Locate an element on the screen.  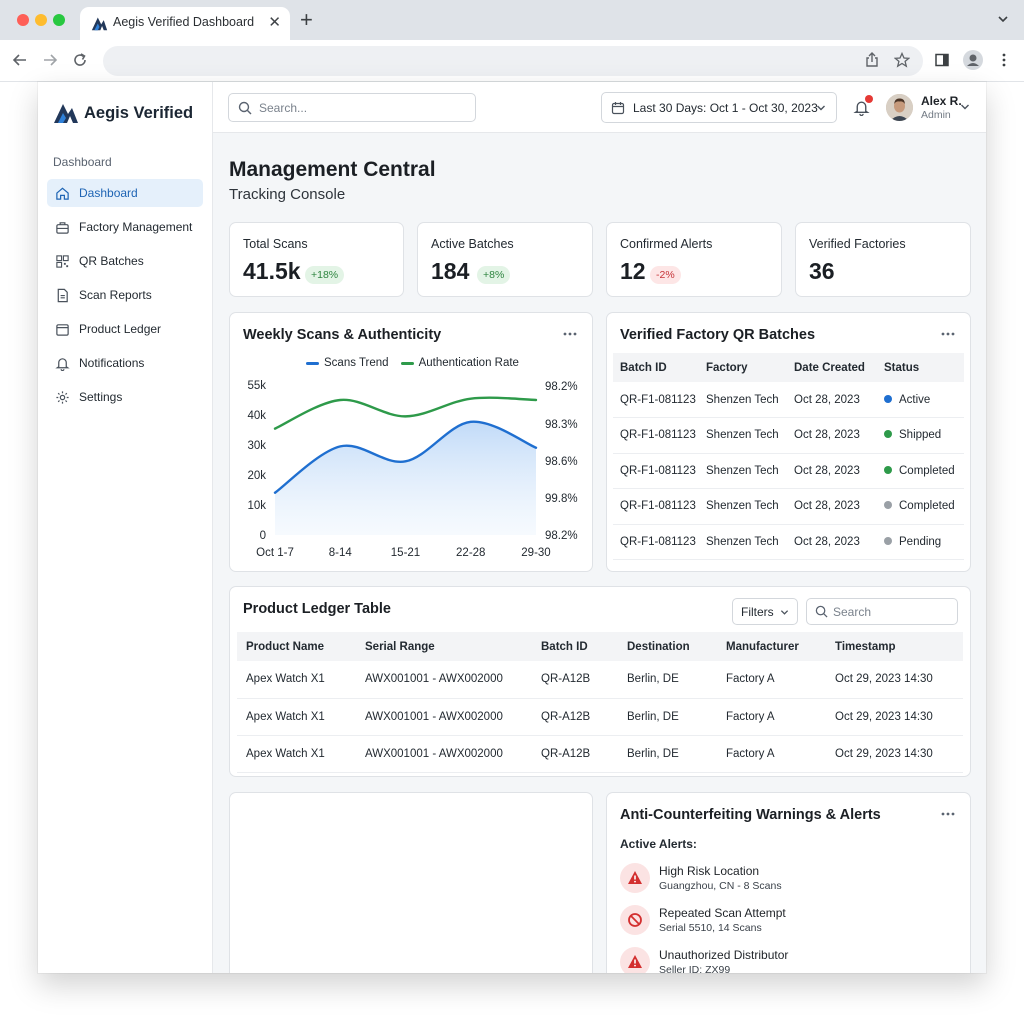
share-icon is located at coordinates (872, 60).